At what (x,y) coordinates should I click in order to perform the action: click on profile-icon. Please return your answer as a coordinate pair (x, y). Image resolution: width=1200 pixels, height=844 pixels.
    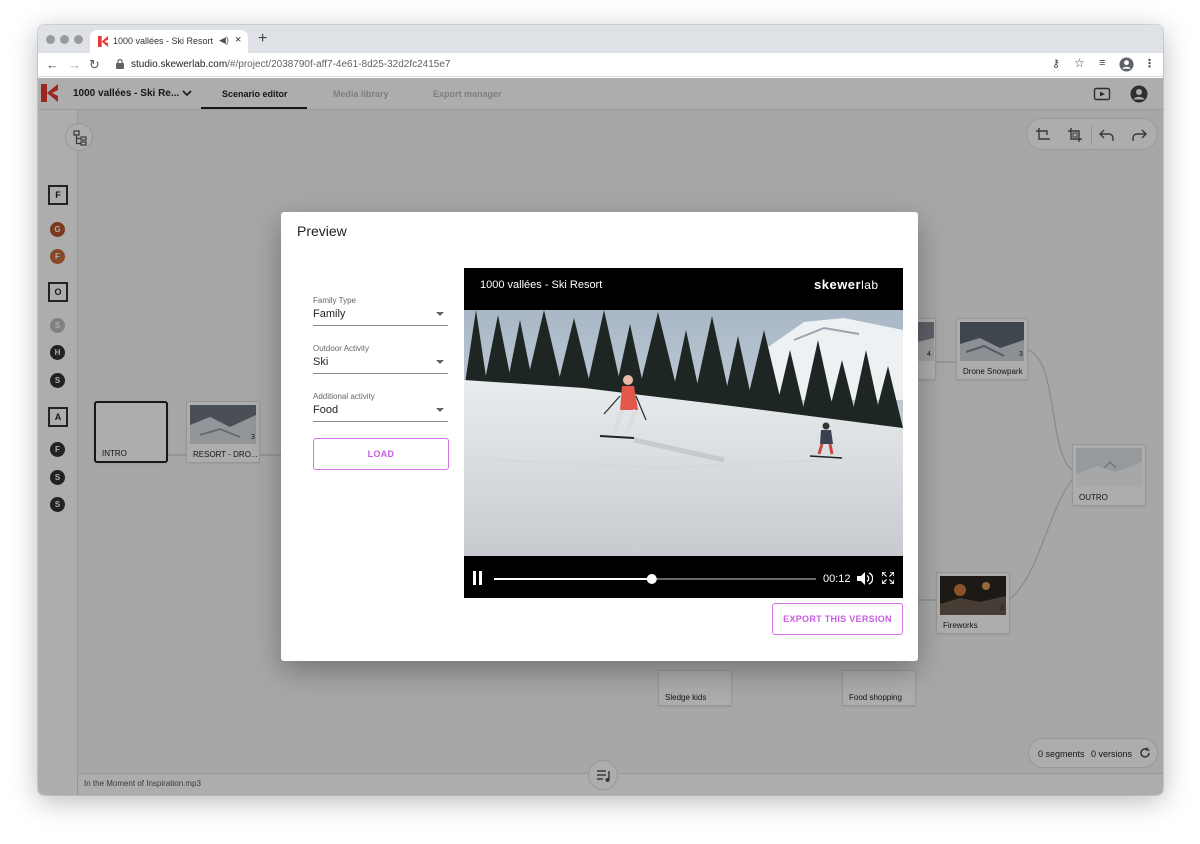
    Looking at the image, I should click on (1126, 64).